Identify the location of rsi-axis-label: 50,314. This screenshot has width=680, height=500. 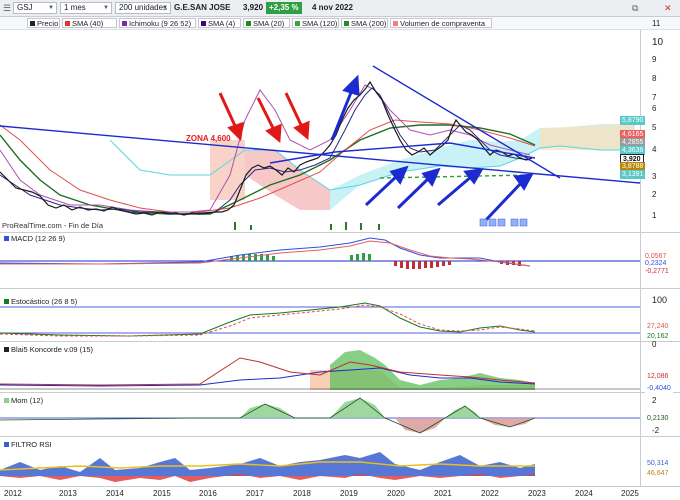
(658, 463).